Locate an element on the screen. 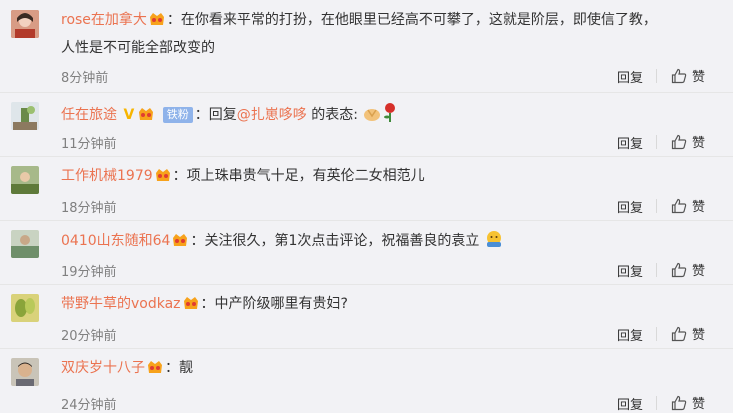  comment-text: 0410山东随和64 ：关注很久，第1次点击评论，祝福善良的袁立 is located at coordinates (282, 242).